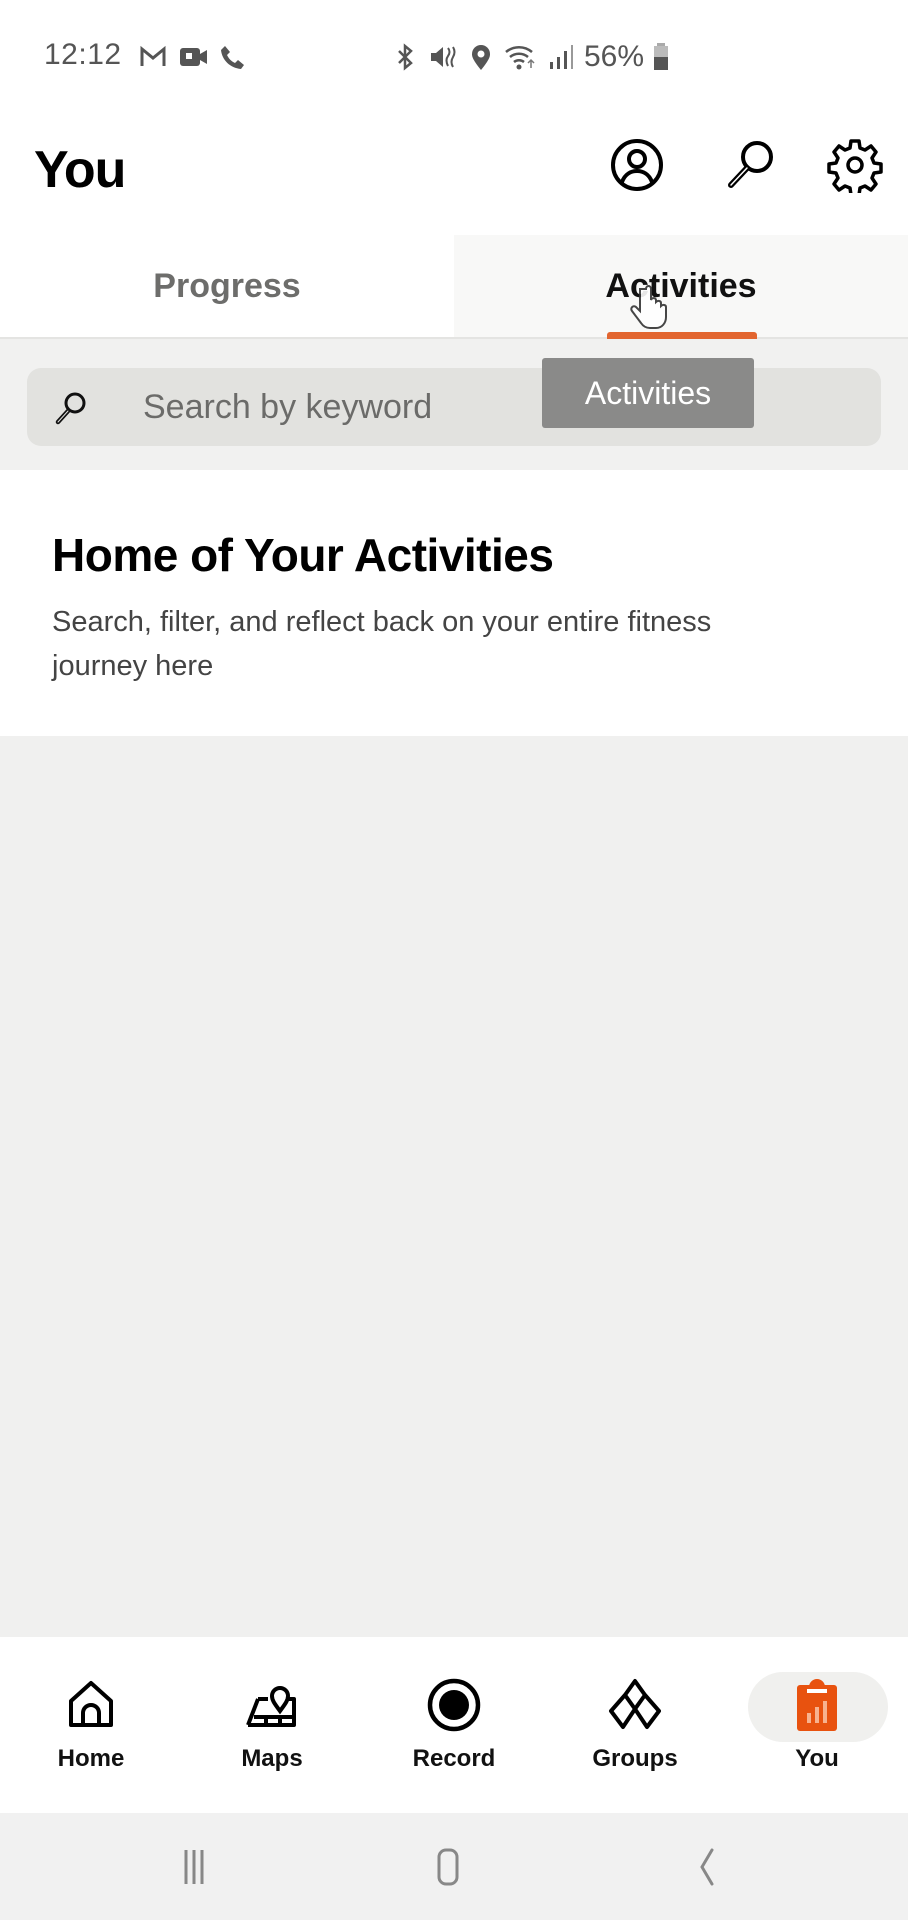 This screenshot has height=1920, width=908. Describe the element at coordinates (197, 1867) in the screenshot. I see `recent-apps-icon` at that location.